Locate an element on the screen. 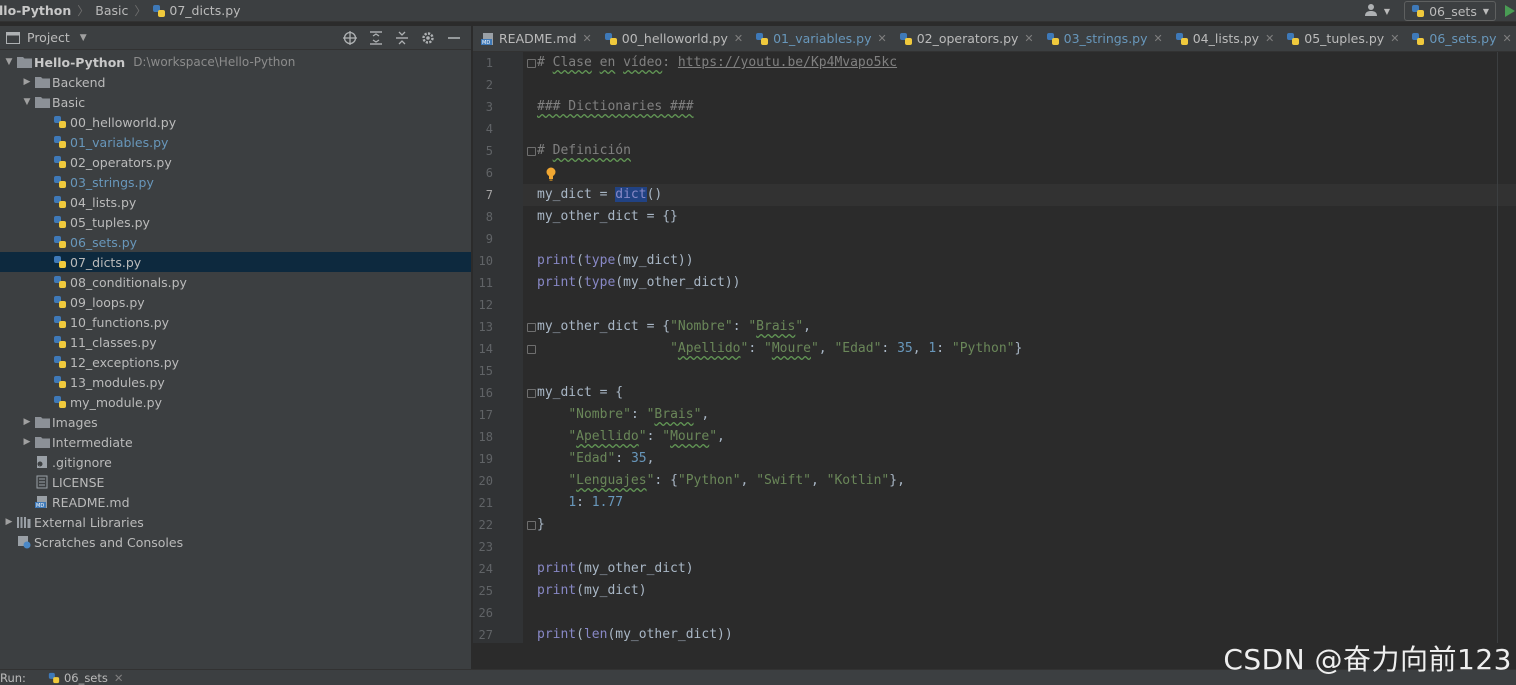  collapse-all-icon is located at coordinates (402, 38).